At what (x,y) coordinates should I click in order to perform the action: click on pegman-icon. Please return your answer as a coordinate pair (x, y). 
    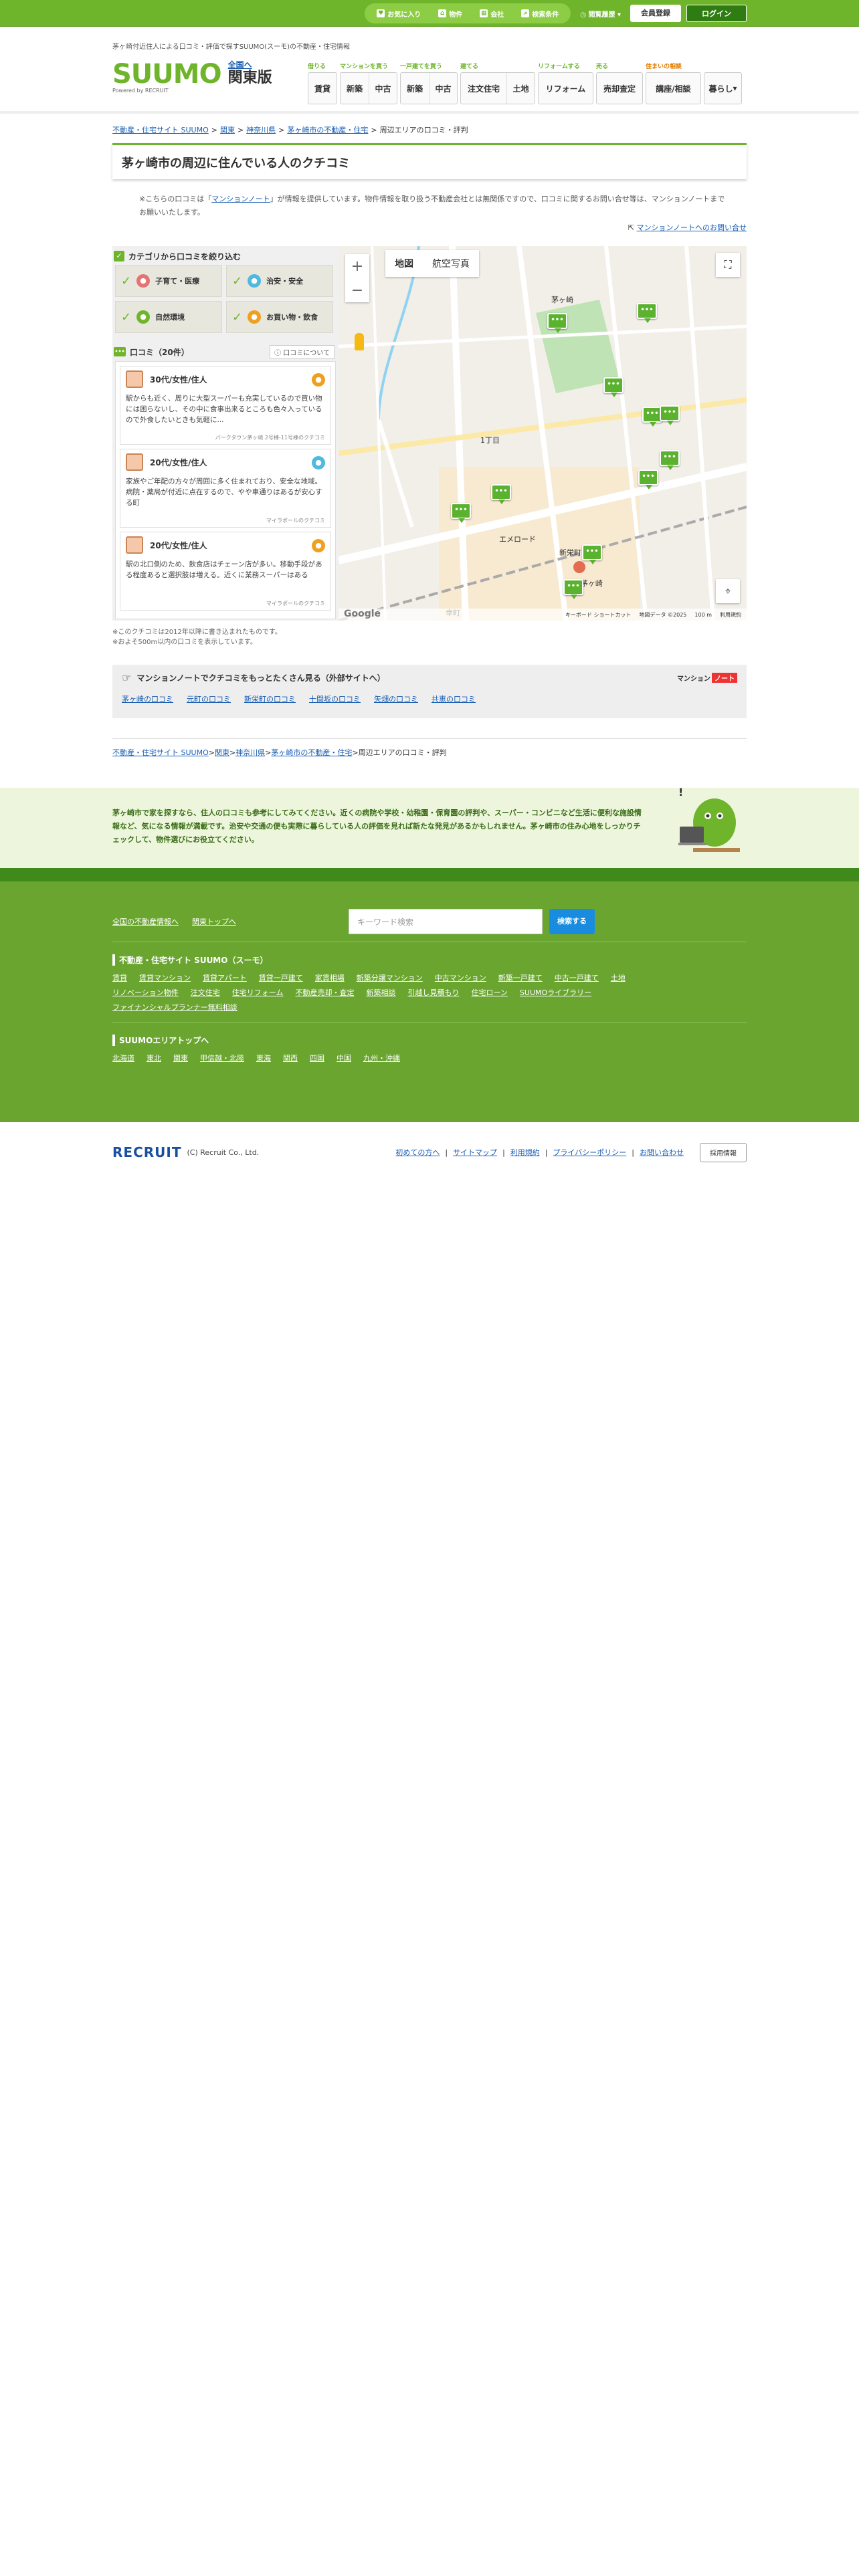
    Looking at the image, I should click on (360, 341).